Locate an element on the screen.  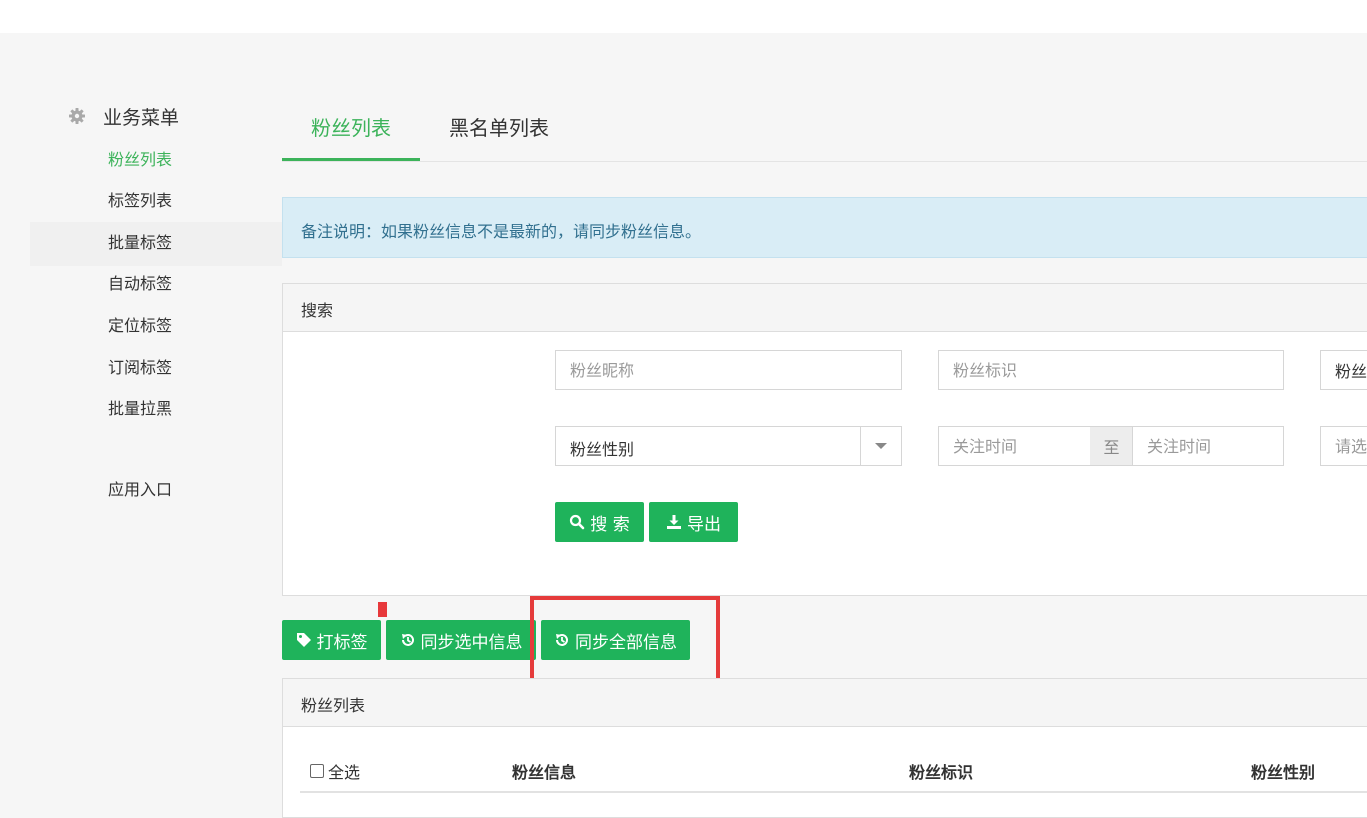
sidebar-item-auto-tag: 自动标签 is located at coordinates (140, 284).